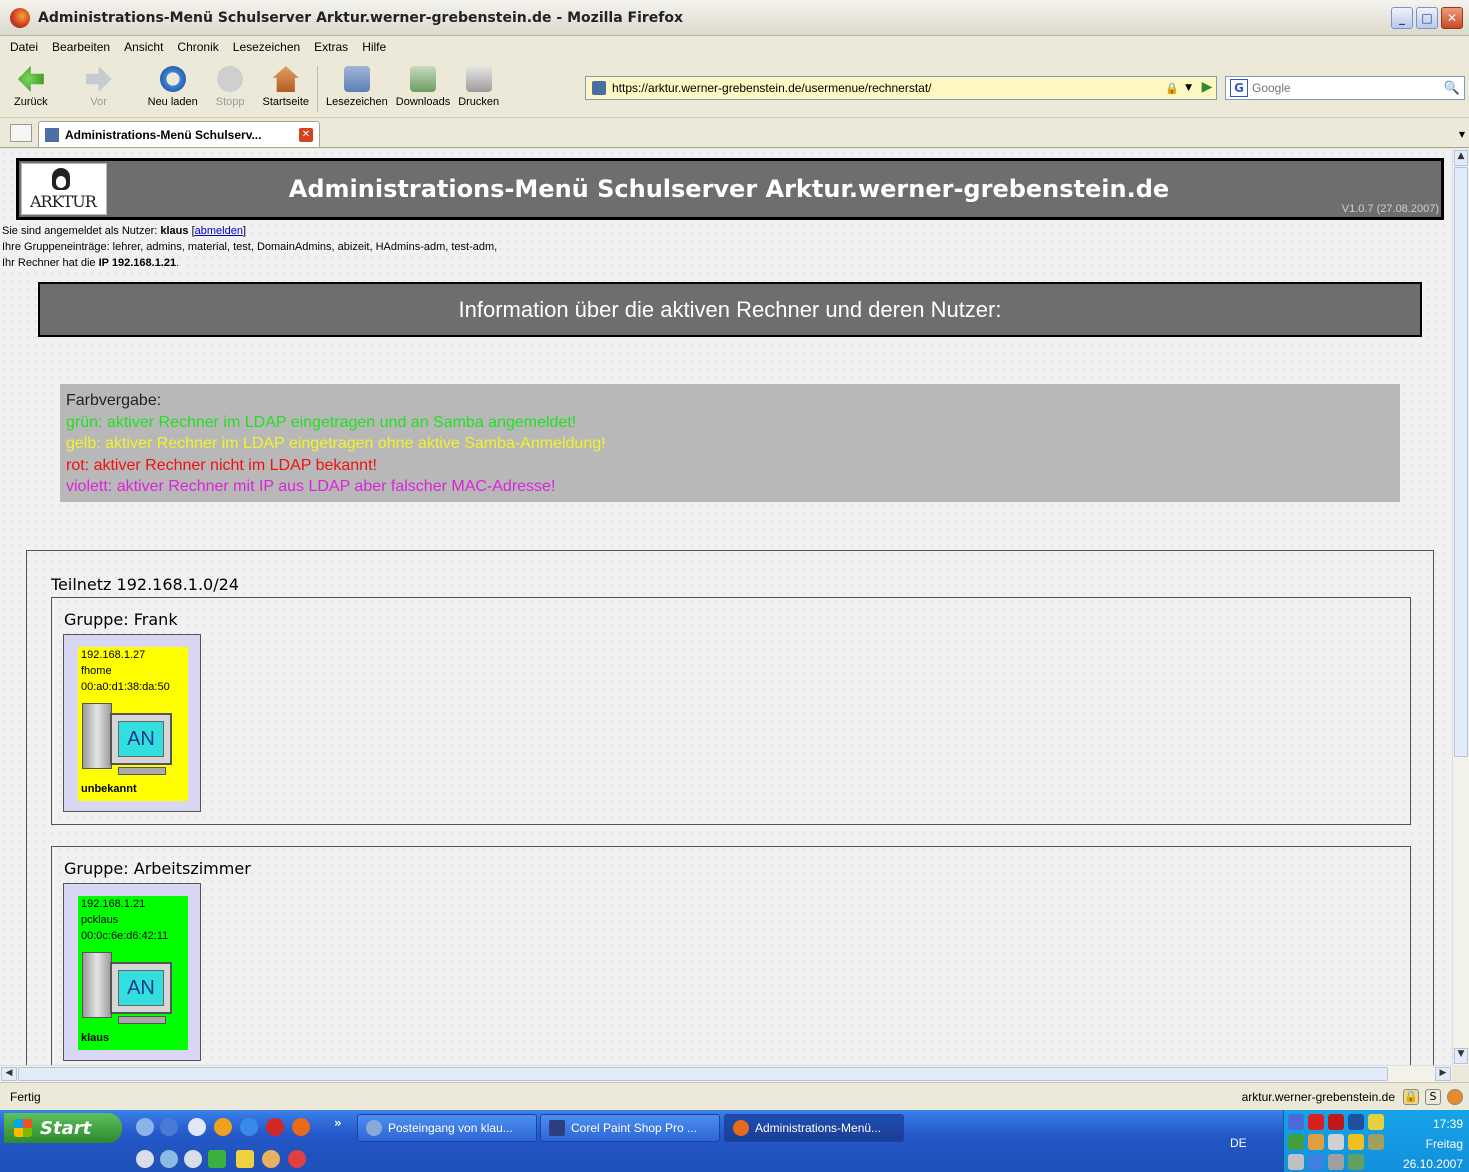 Image resolution: width=1469 pixels, height=1172 pixels. What do you see at coordinates (9, 1074) in the screenshot?
I see `scroll-left-icon: ◀` at bounding box center [9, 1074].